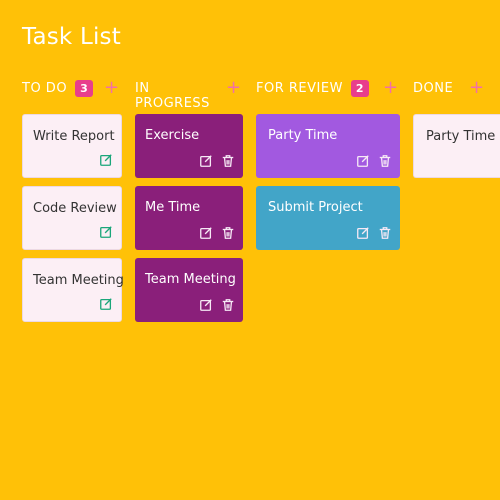 The width and height of the screenshot is (500, 500). I want to click on column-title: DONE, so click(433, 88).